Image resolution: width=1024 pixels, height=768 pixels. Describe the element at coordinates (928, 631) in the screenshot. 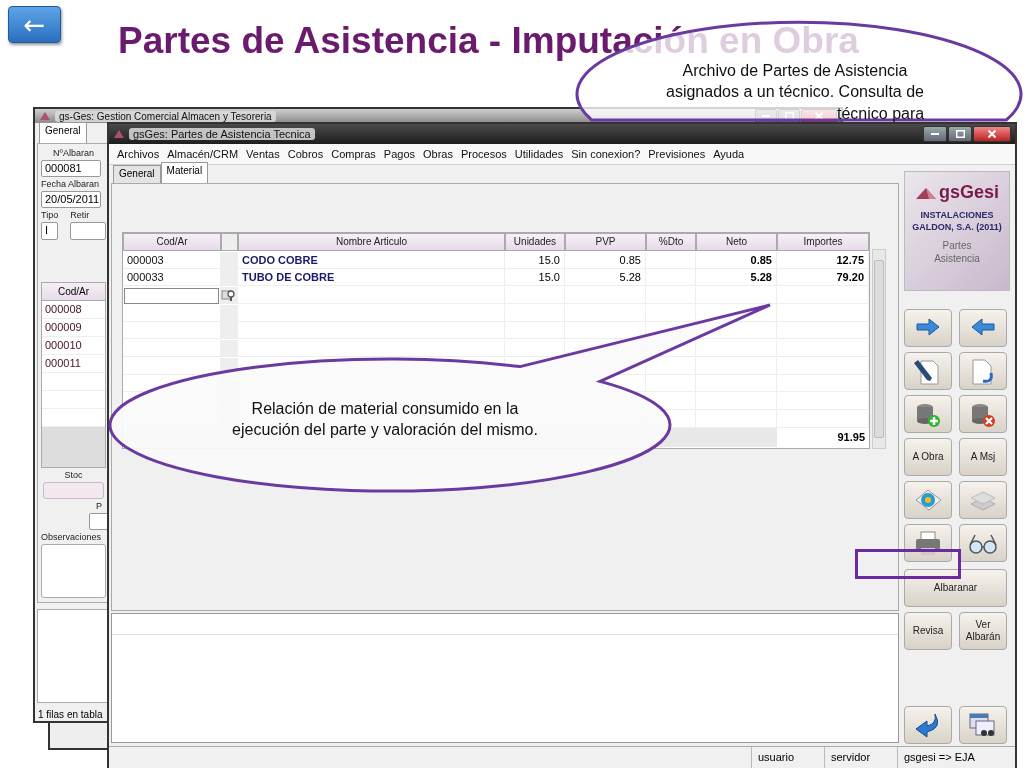

I see `toolbar-button: Revisa` at that location.